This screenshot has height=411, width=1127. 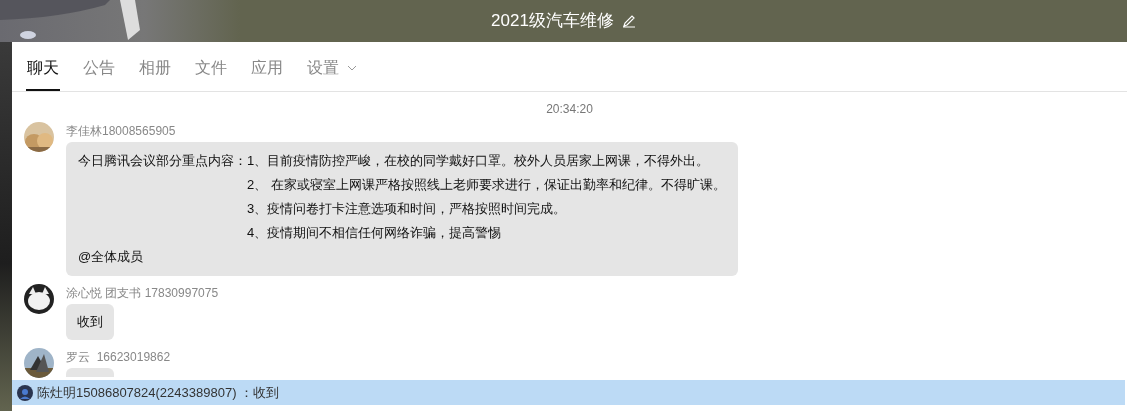 What do you see at coordinates (407, 209) in the screenshot?
I see `message-text: 3、疫情问卷打卡注意选项和时间，严格按照时间完成。` at bounding box center [407, 209].